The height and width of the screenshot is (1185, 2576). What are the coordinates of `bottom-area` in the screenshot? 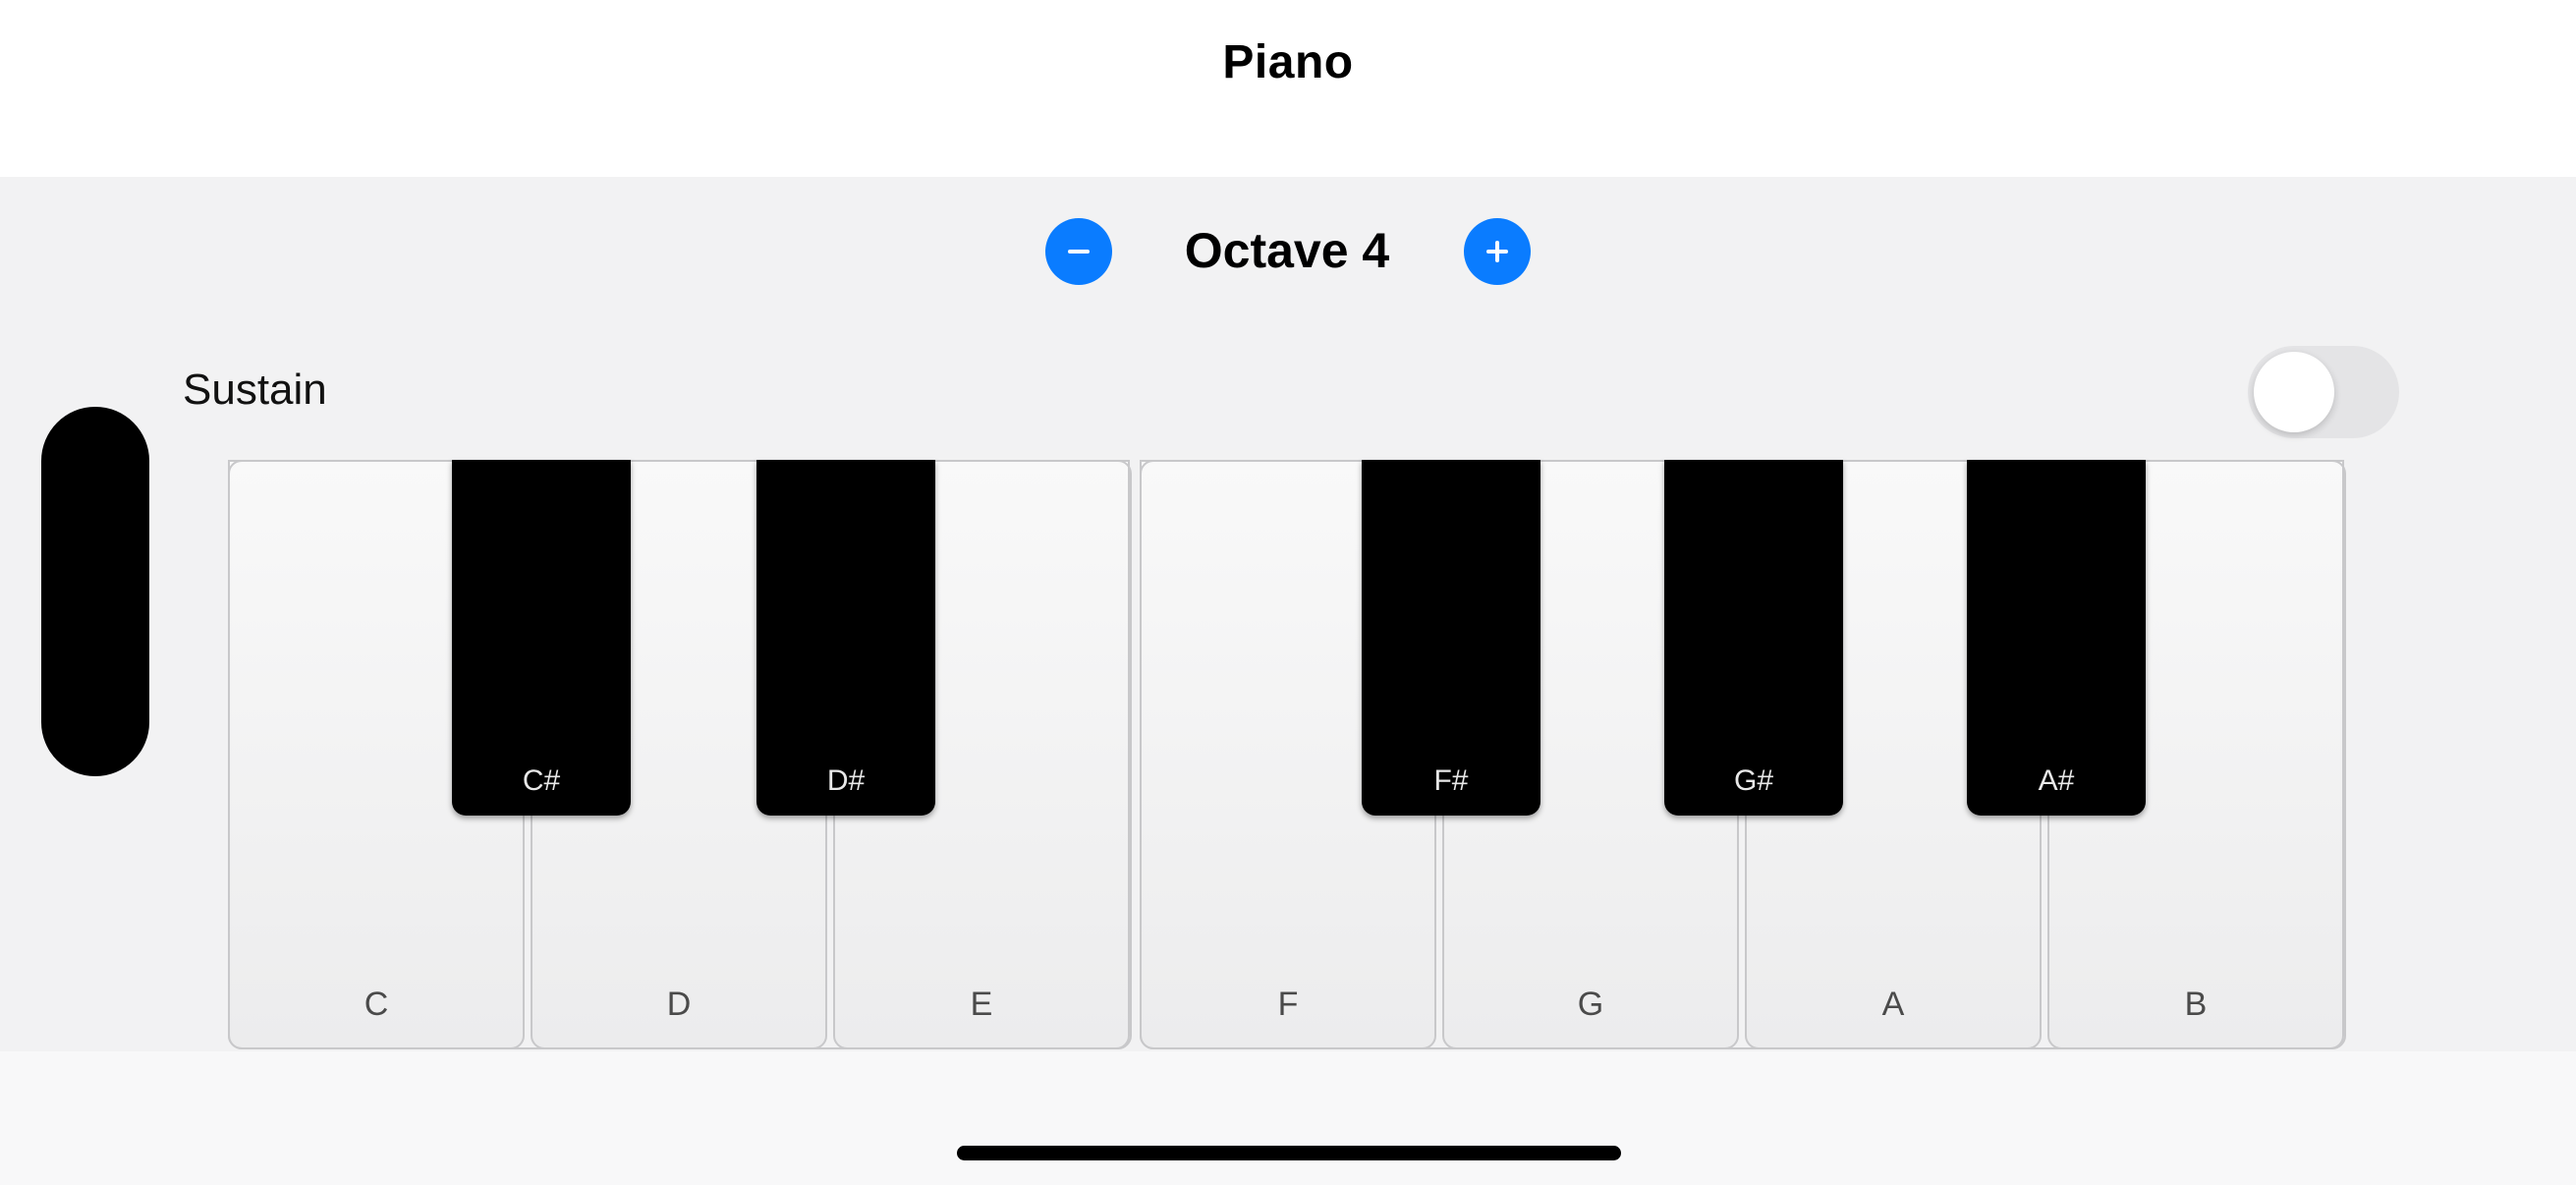 It's located at (1288, 1118).